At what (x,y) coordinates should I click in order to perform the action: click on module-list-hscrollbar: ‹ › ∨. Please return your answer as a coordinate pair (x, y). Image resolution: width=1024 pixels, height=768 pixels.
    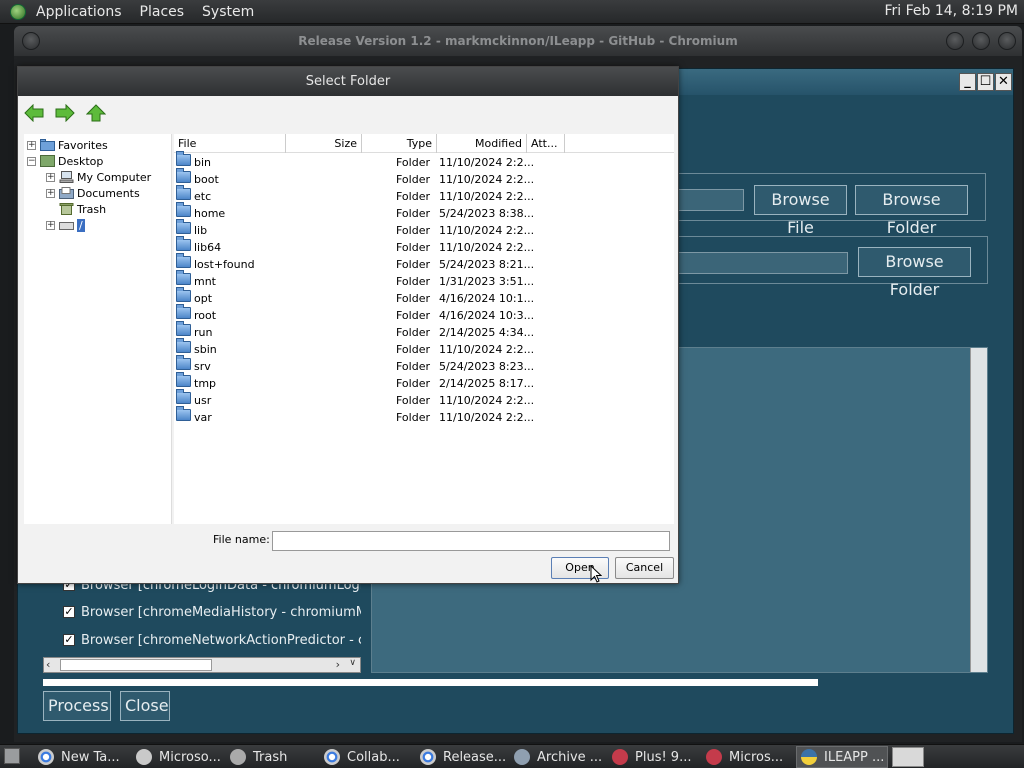
    Looking at the image, I should click on (202, 665).